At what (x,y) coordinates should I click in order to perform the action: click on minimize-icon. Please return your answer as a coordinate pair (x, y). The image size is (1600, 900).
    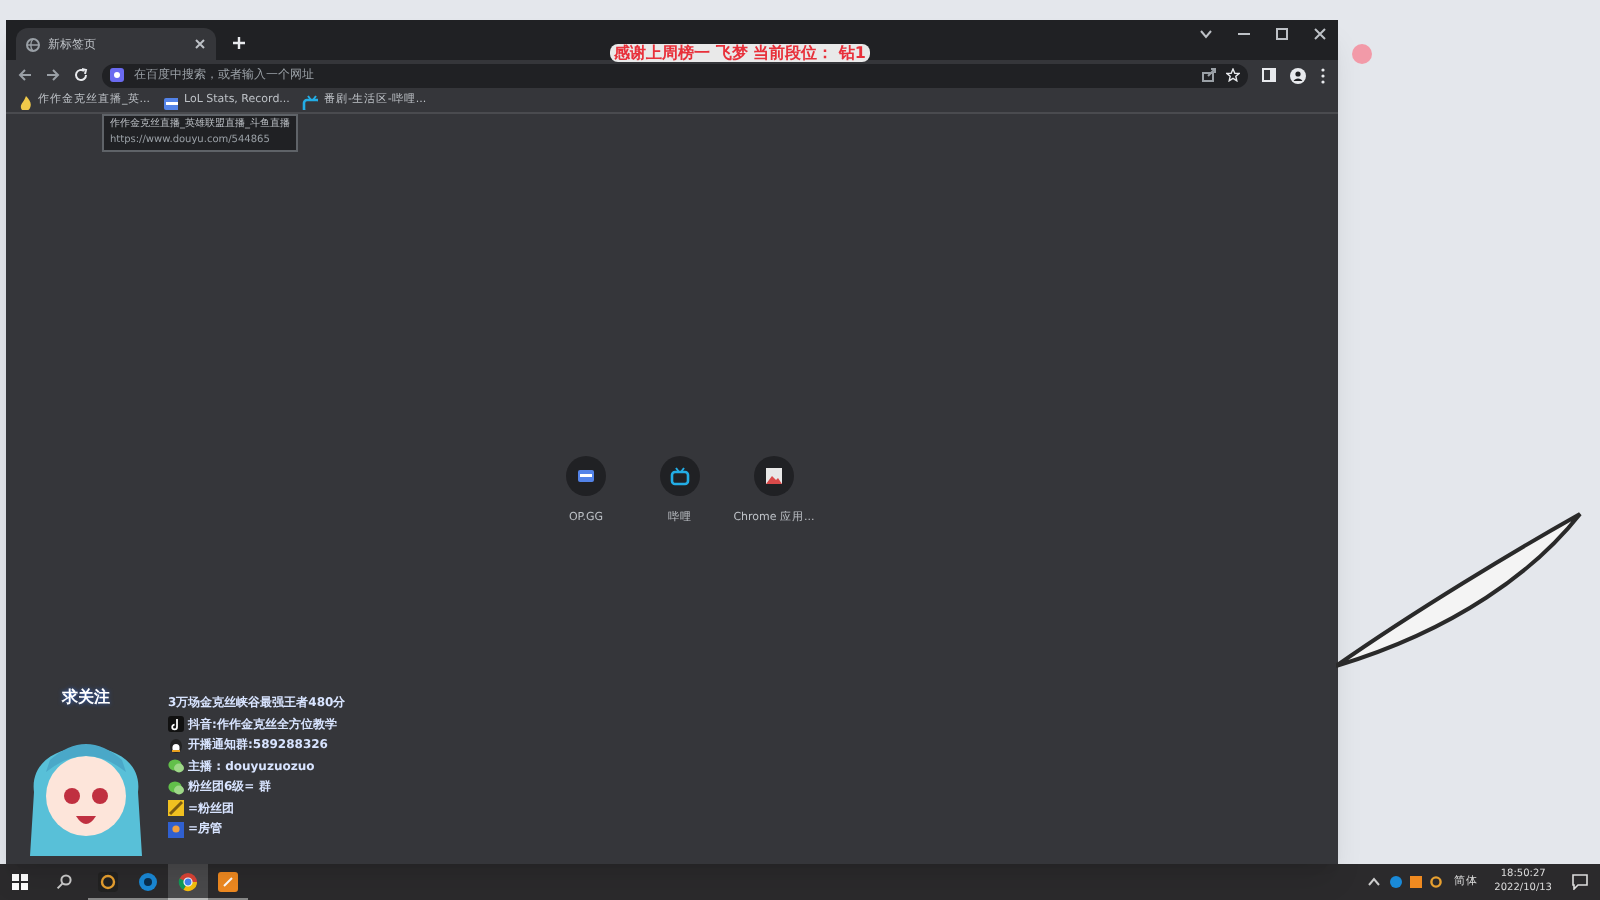
    Looking at the image, I should click on (1244, 34).